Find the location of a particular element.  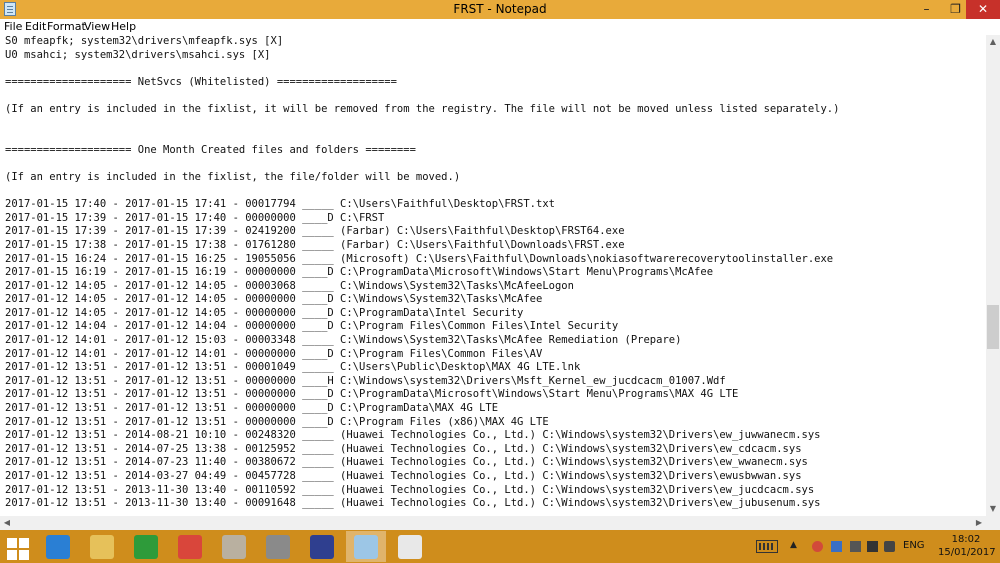

paint-icon is located at coordinates (410, 547).